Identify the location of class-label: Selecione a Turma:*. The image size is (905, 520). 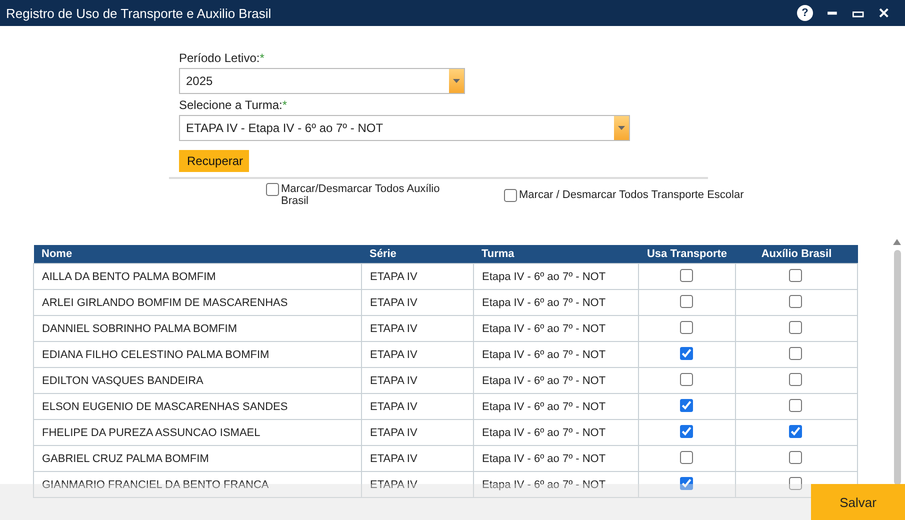
(233, 105).